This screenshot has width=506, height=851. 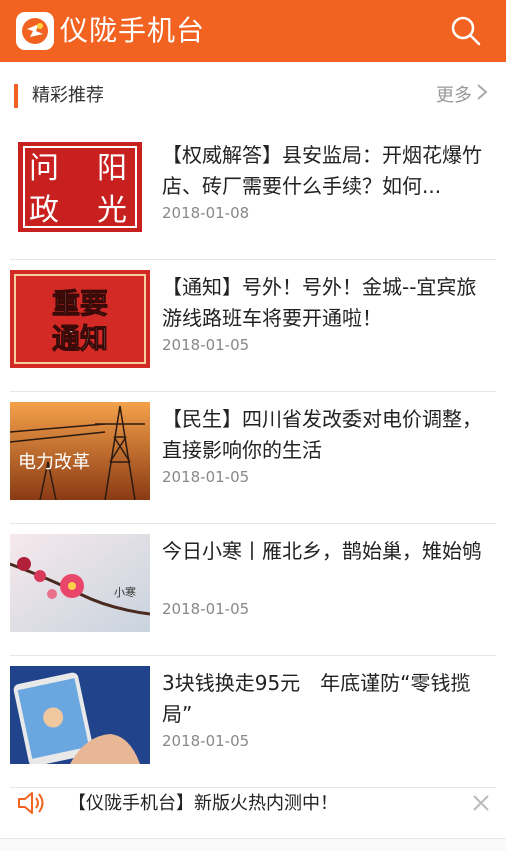 What do you see at coordinates (54, 462) in the screenshot?
I see `power-thumb-text: 电力改革` at bounding box center [54, 462].